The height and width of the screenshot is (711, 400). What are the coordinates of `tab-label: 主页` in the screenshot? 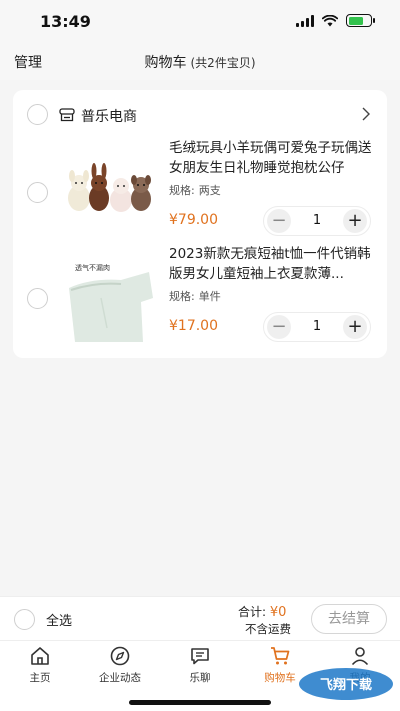 It's located at (40, 678).